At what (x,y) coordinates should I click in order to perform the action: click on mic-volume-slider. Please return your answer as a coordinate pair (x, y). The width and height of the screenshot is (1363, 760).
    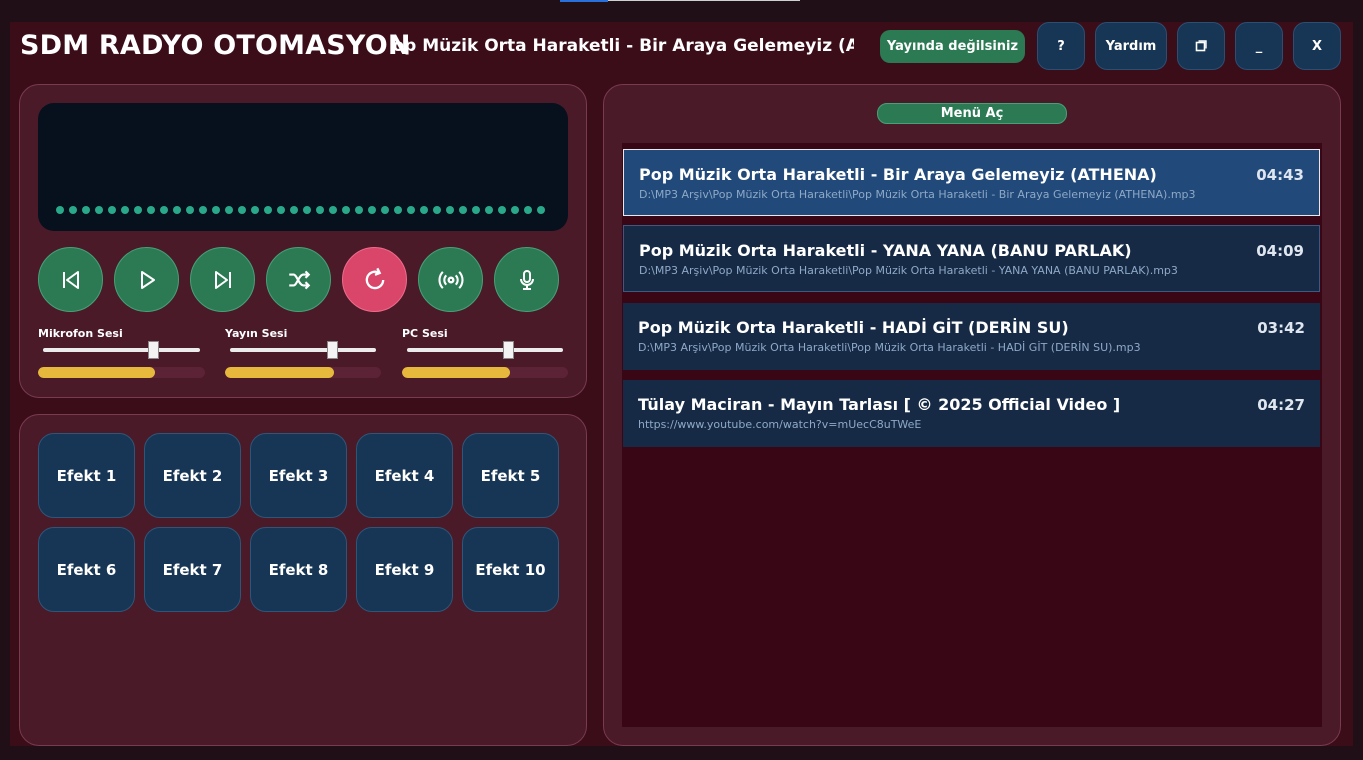
    Looking at the image, I should click on (121, 350).